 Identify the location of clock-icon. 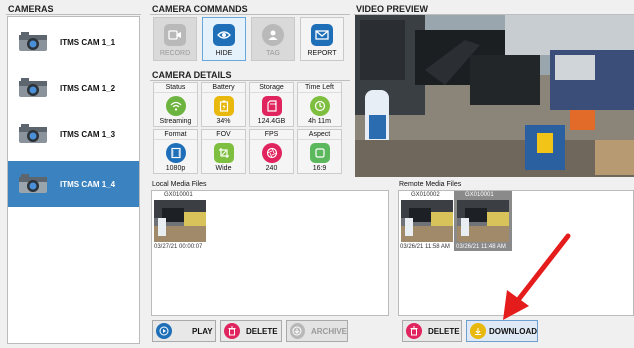
(319, 106).